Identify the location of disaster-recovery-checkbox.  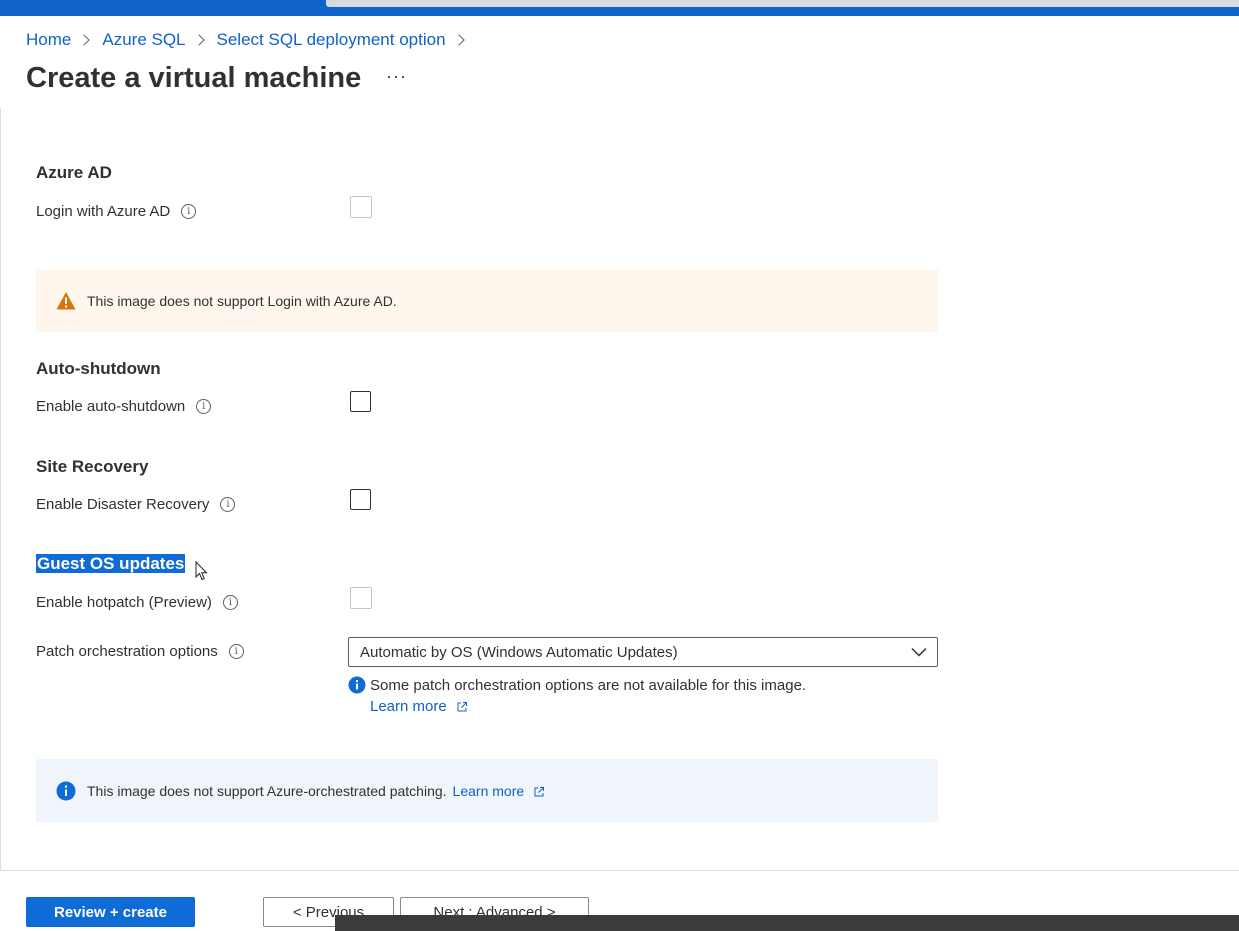
(360, 499).